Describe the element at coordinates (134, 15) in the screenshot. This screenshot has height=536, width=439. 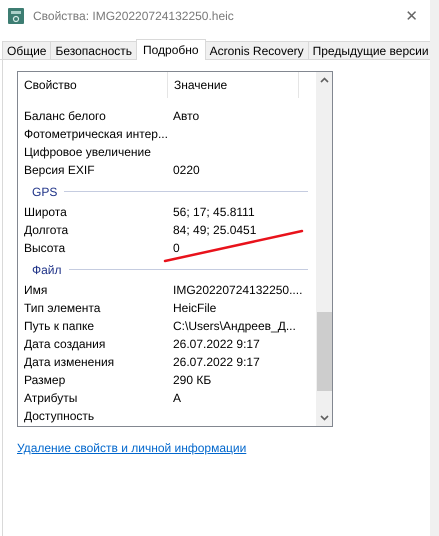
I see `window-title: Свойства: IMG20220724132250.heic` at that location.